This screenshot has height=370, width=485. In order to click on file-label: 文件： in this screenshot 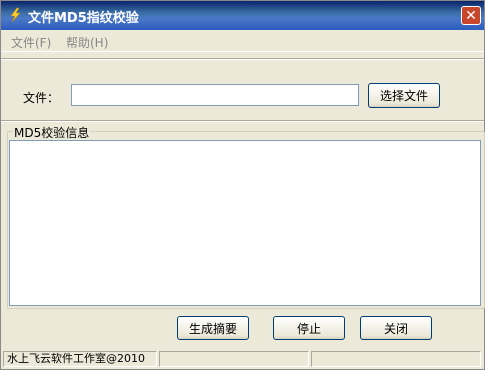, I will do `click(41, 98)`.